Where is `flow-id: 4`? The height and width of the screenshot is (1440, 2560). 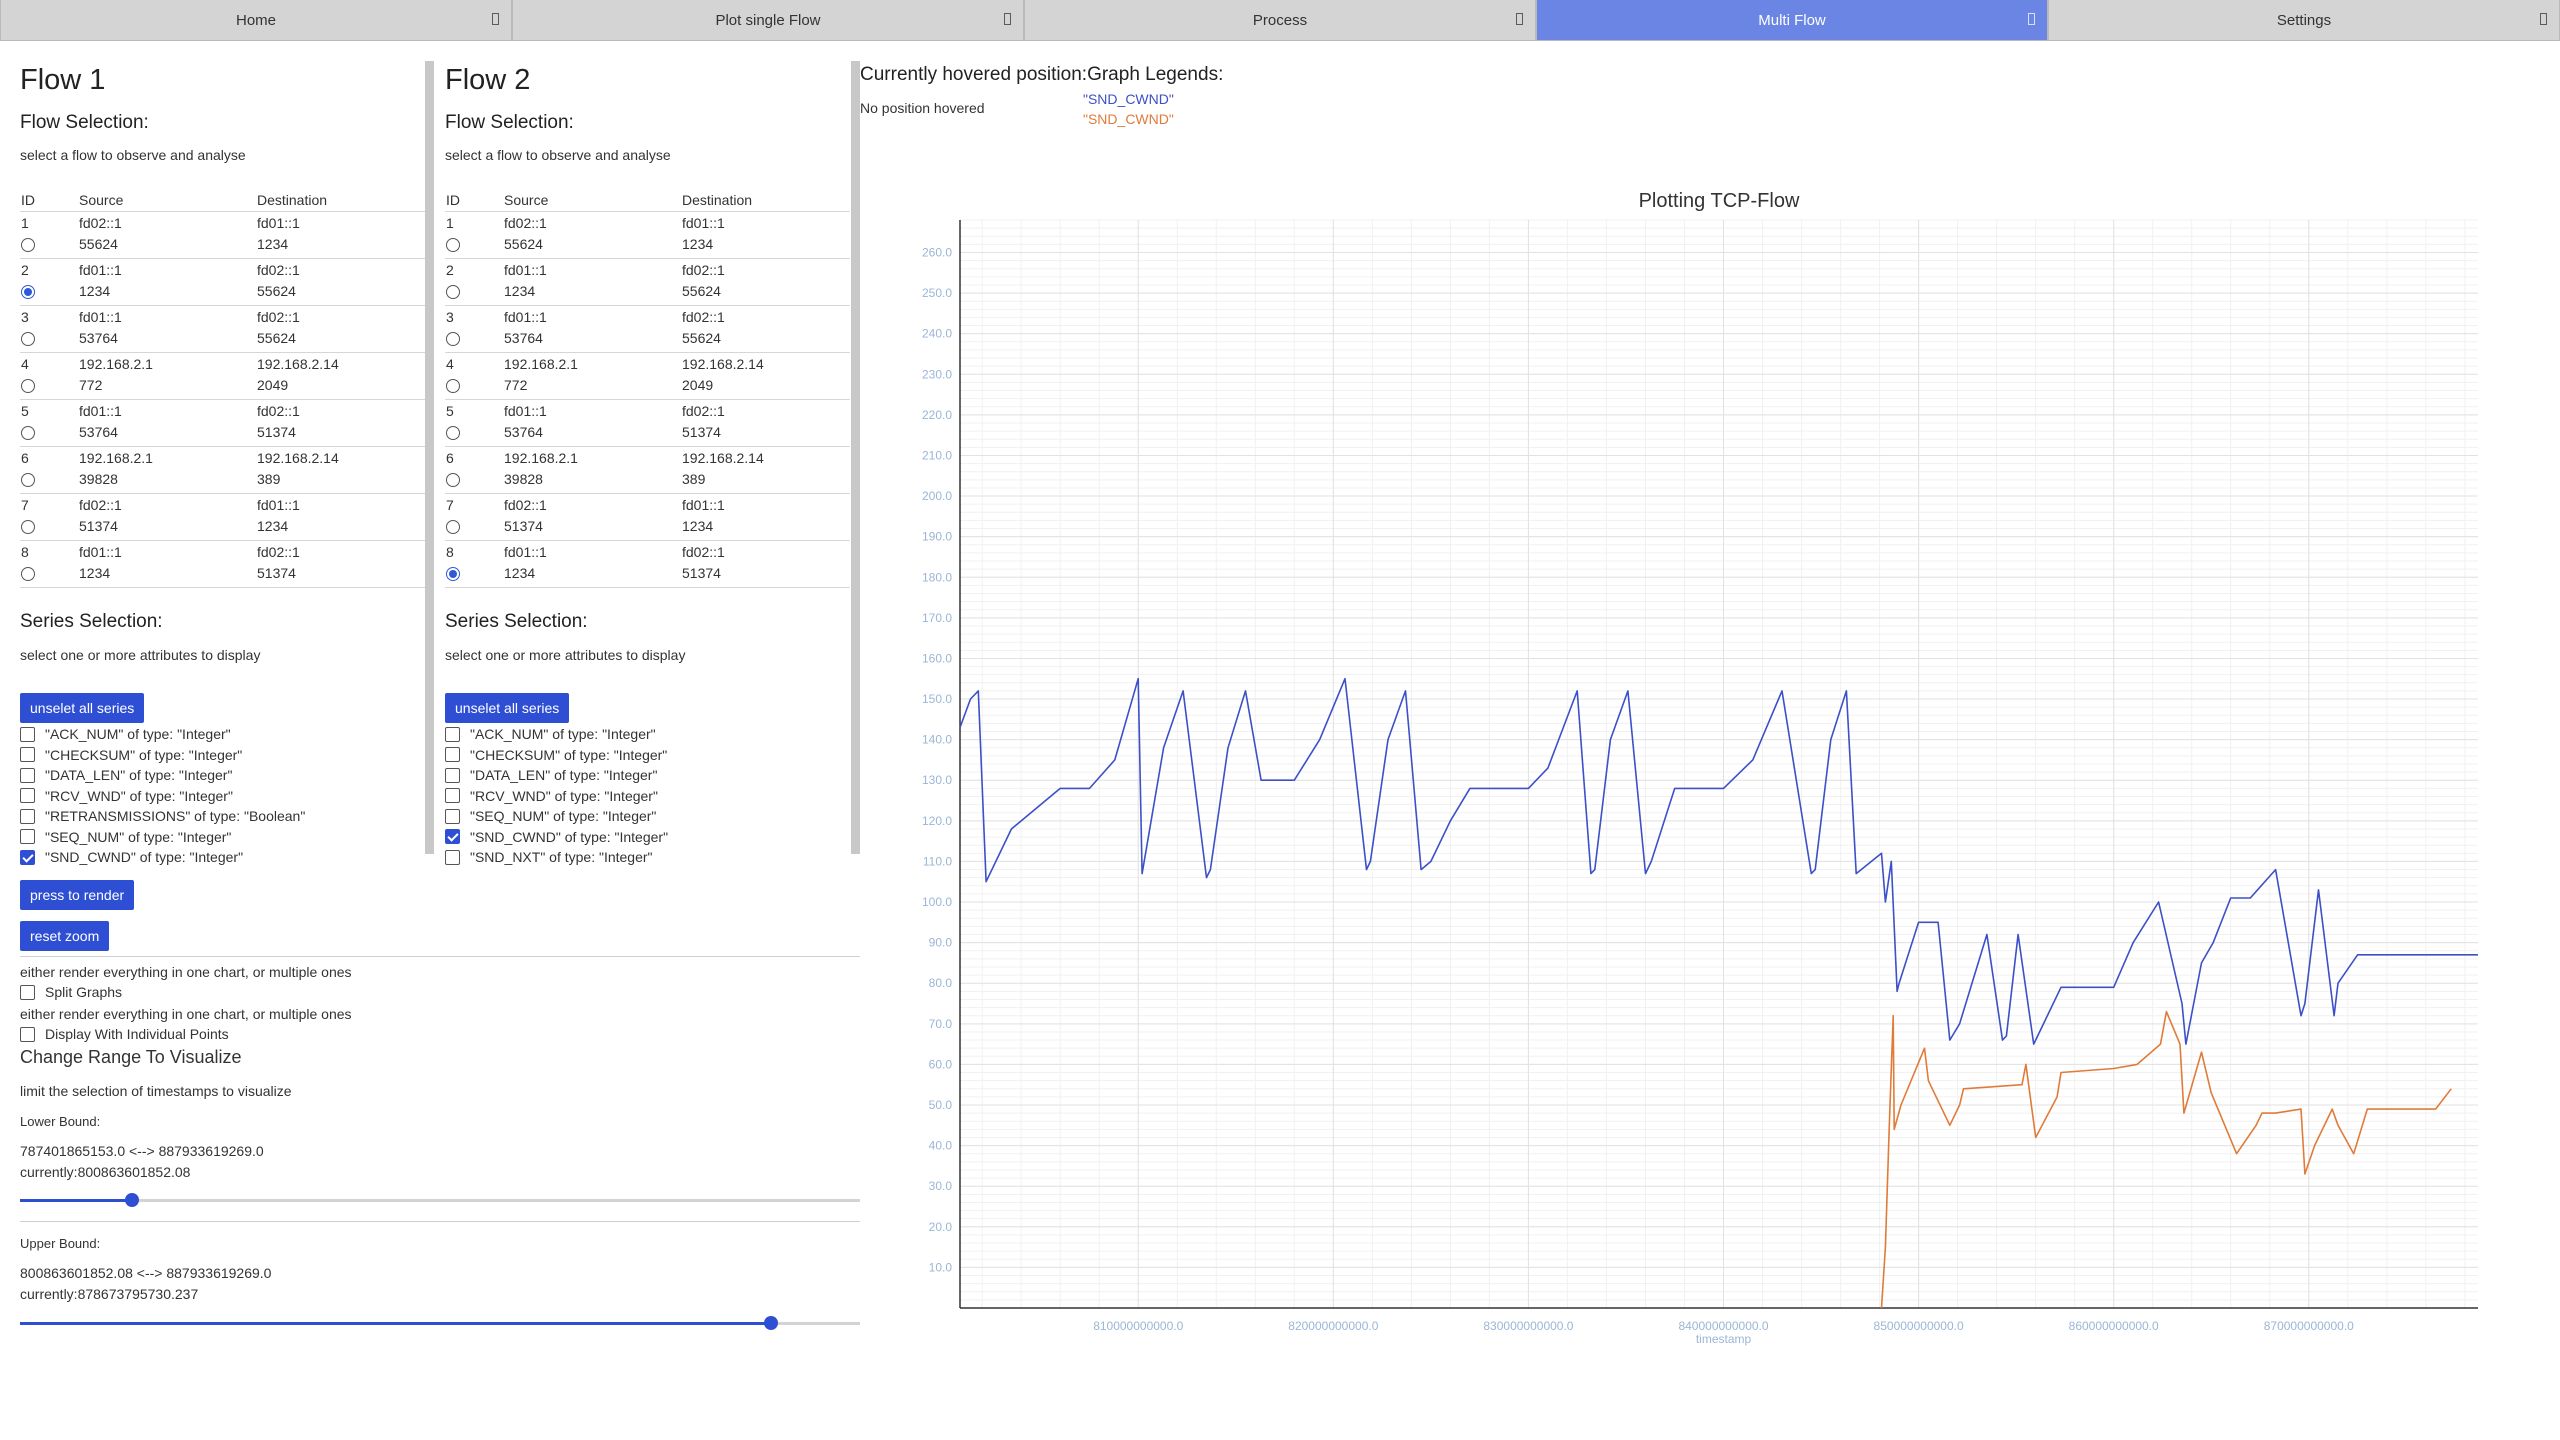
flow-id: 4 is located at coordinates (25, 364).